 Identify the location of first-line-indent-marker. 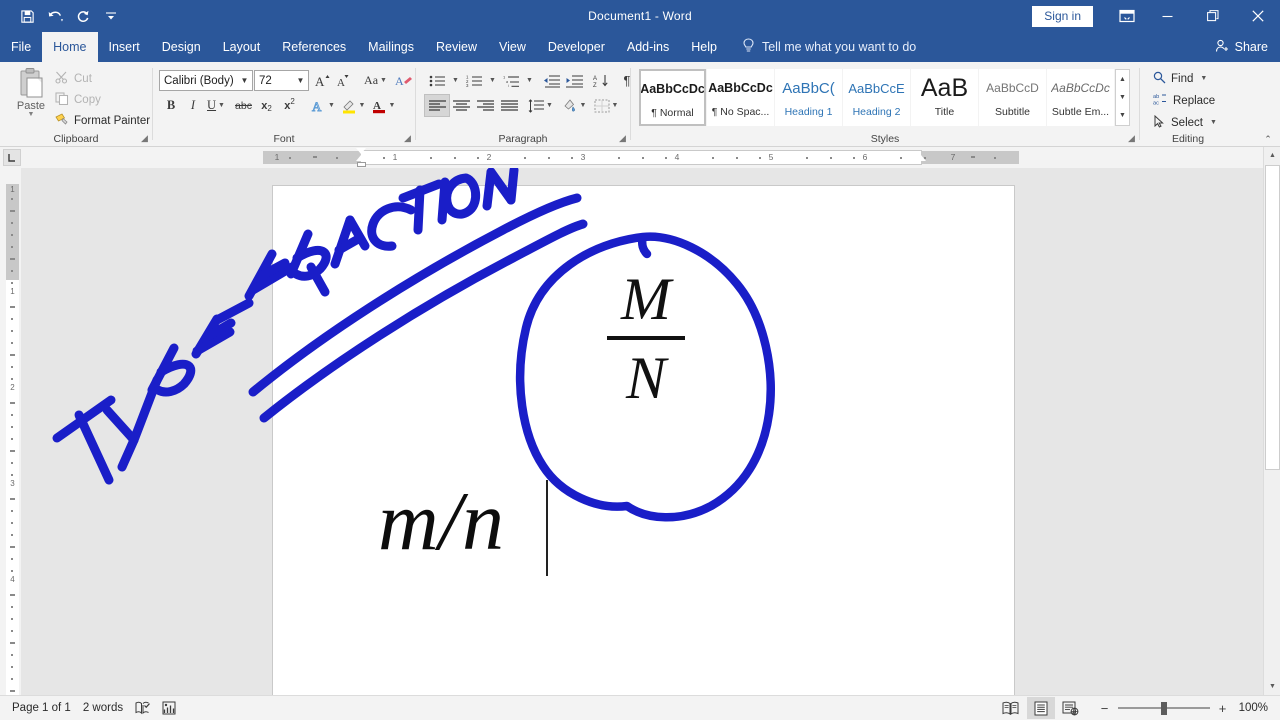
(361, 151).